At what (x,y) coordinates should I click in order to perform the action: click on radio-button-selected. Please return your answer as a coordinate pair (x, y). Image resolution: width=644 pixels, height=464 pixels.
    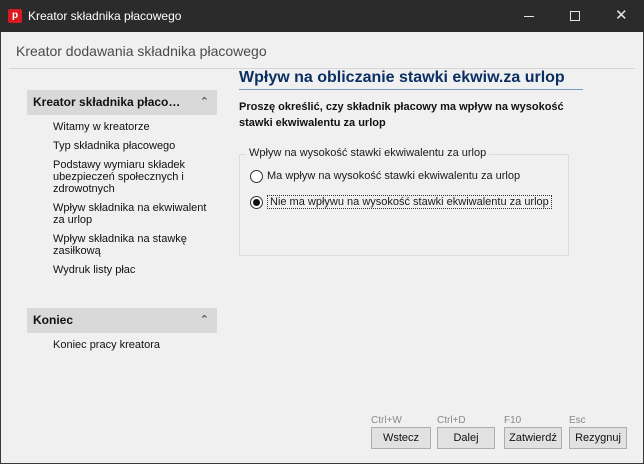
    Looking at the image, I should click on (256, 202).